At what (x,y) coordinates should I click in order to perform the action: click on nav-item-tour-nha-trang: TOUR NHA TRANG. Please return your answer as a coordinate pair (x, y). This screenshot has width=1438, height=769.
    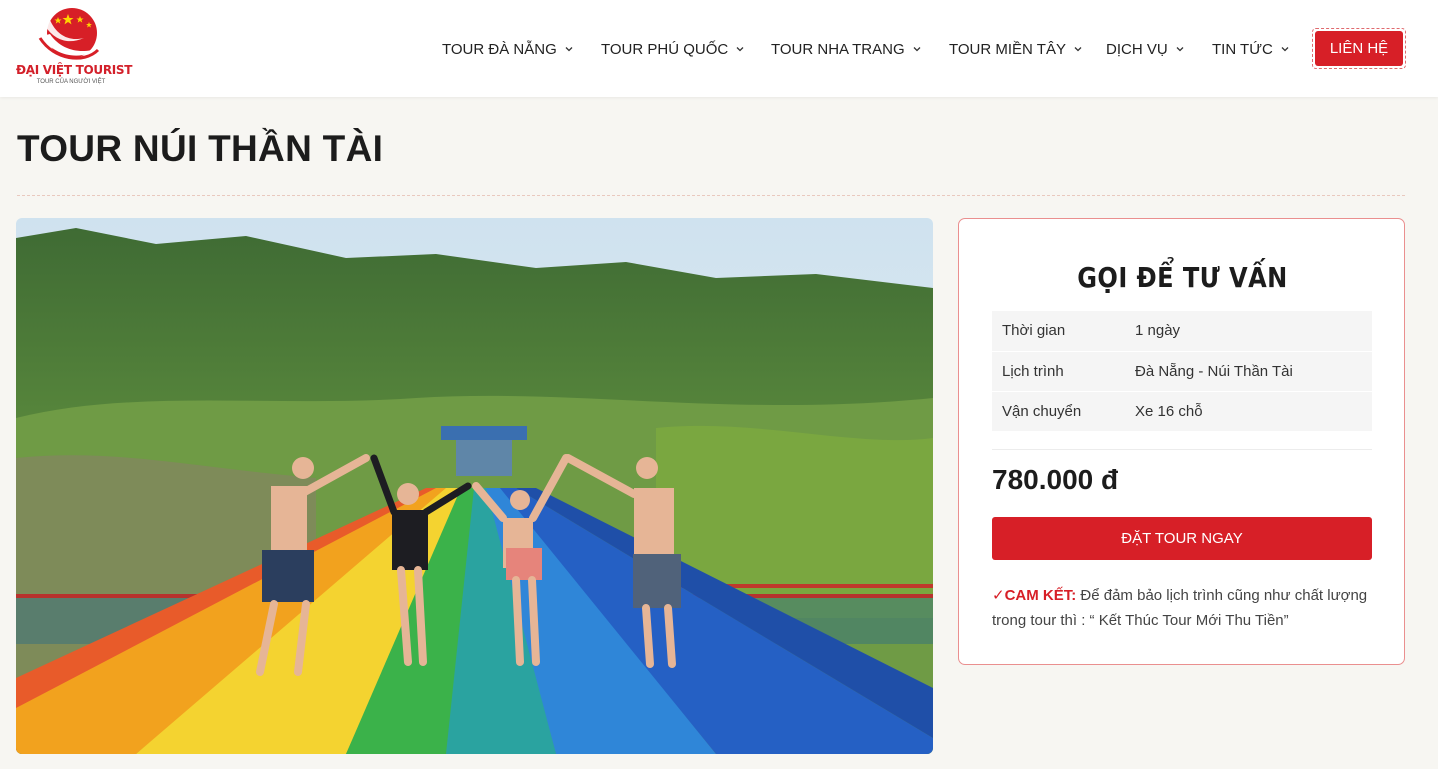
    Looking at the image, I should click on (846, 49).